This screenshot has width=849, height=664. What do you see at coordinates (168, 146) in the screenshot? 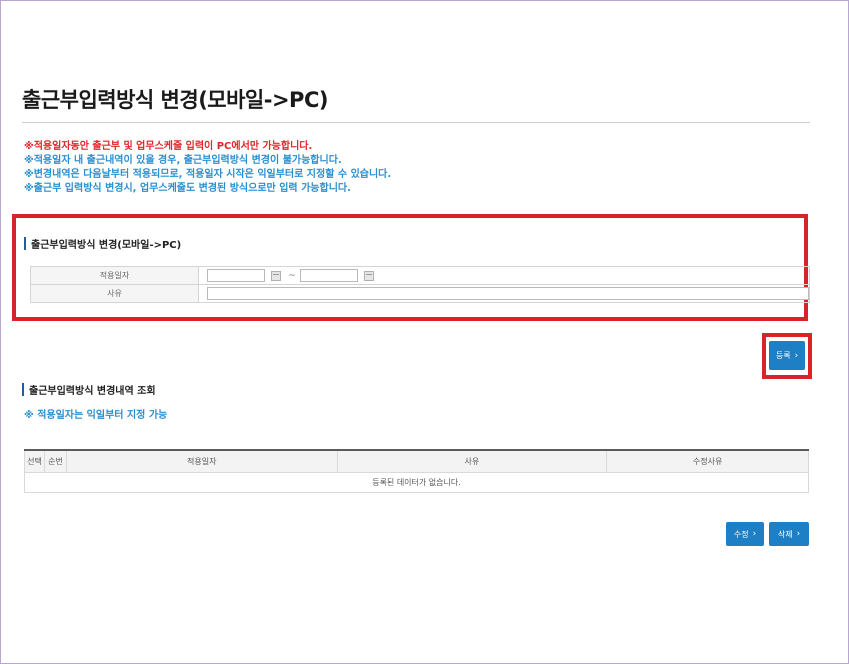
I see `notice-pc-only: ※적용일자동안 출근부 및 업무스케줄 입력이 PC에서만 가능합니다.` at bounding box center [168, 146].